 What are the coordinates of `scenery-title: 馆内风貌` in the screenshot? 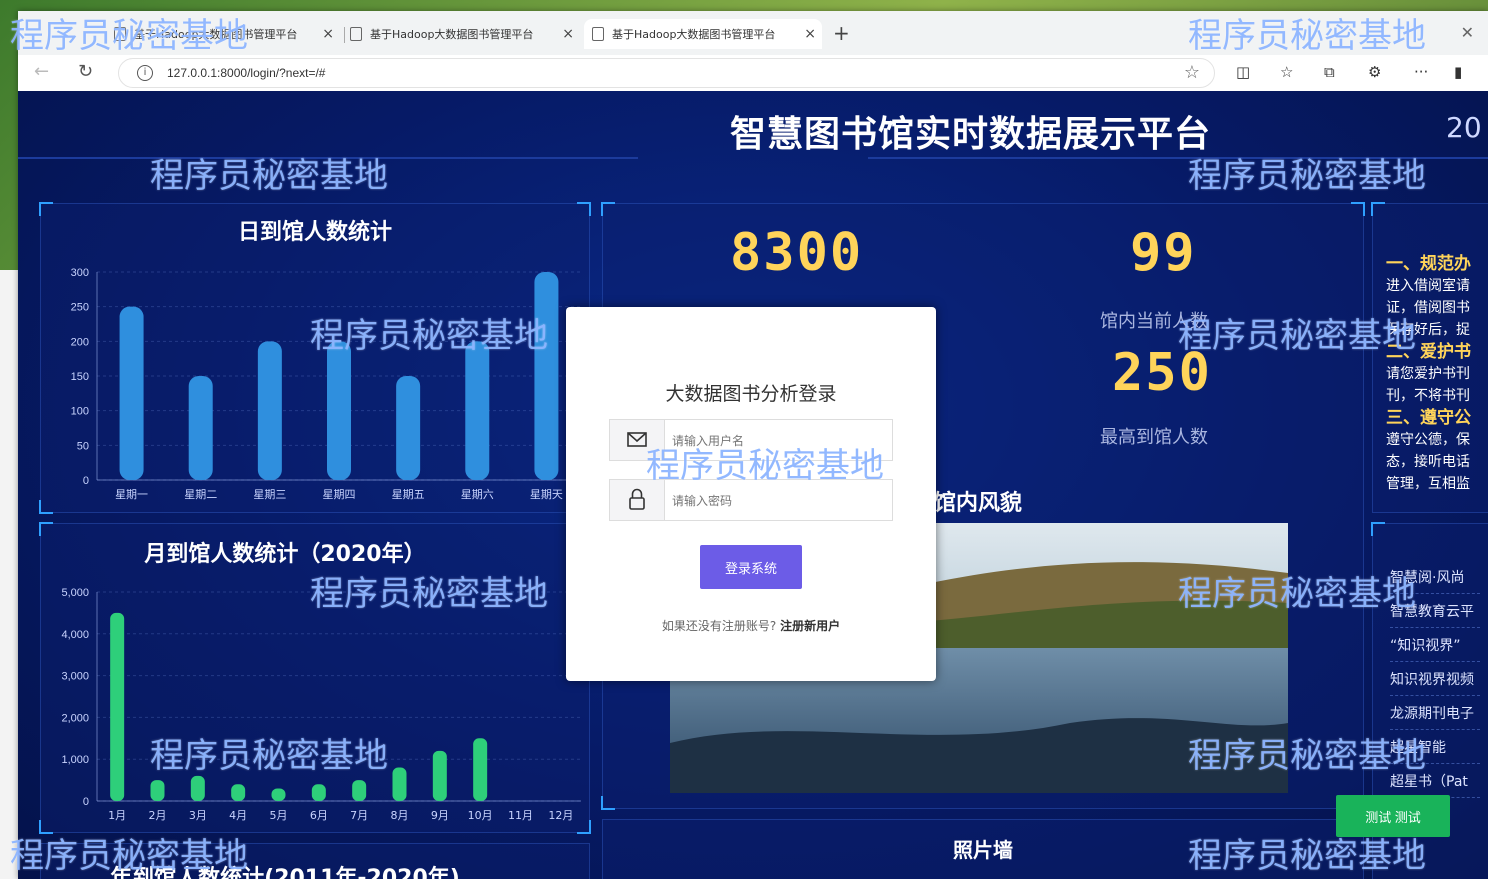 It's located at (978, 503).